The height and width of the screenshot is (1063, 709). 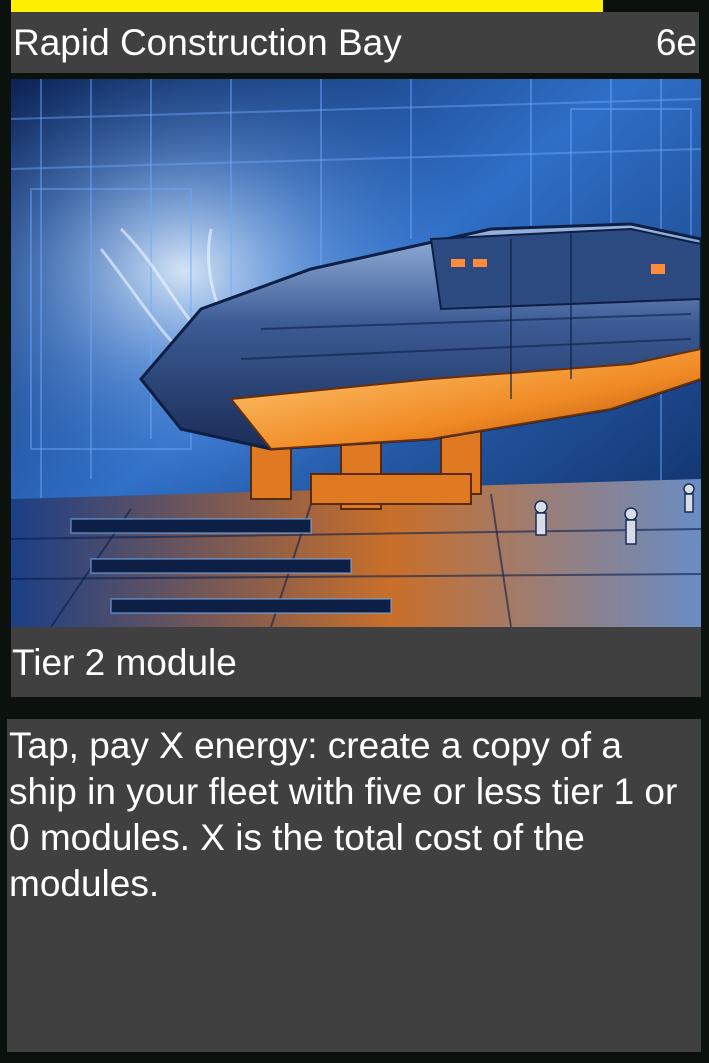 What do you see at coordinates (356, 662) in the screenshot?
I see `card-type-bar: Tier 2 module` at bounding box center [356, 662].